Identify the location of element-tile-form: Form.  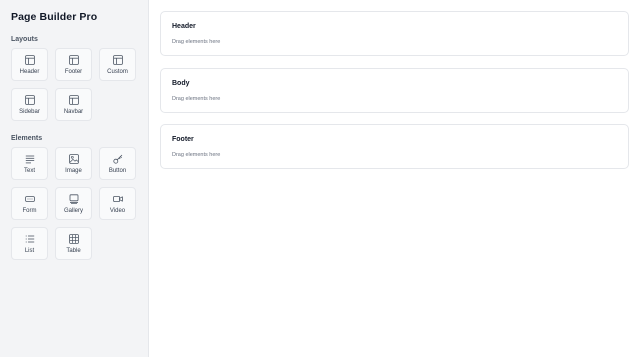
(29, 203).